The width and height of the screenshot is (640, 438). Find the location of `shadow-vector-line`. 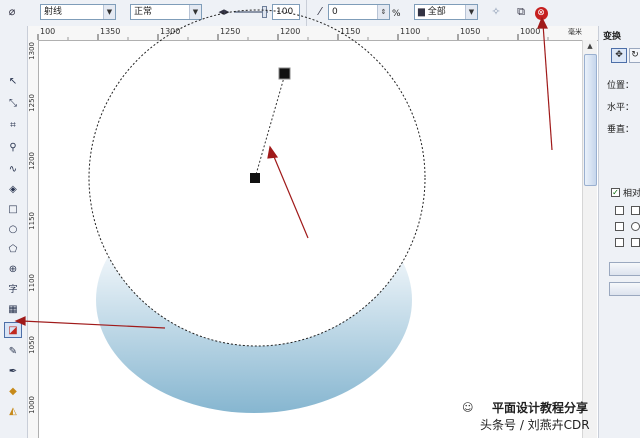

shadow-vector-line is located at coordinates (270, 126).